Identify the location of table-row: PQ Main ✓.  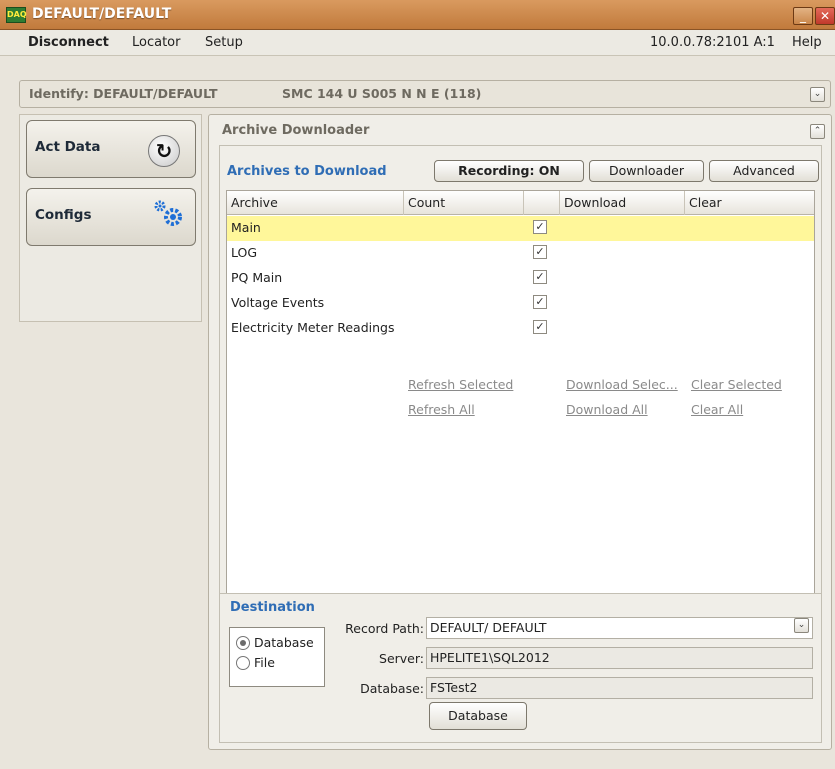
(520, 278).